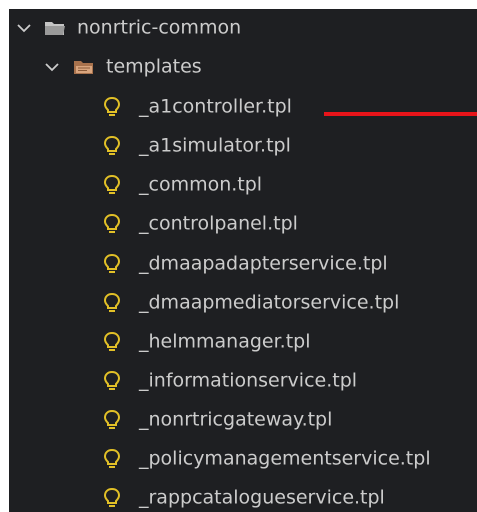  Describe the element at coordinates (262, 497) in the screenshot. I see `tree-file-label: _rappcatalogueservice.tpl` at that location.